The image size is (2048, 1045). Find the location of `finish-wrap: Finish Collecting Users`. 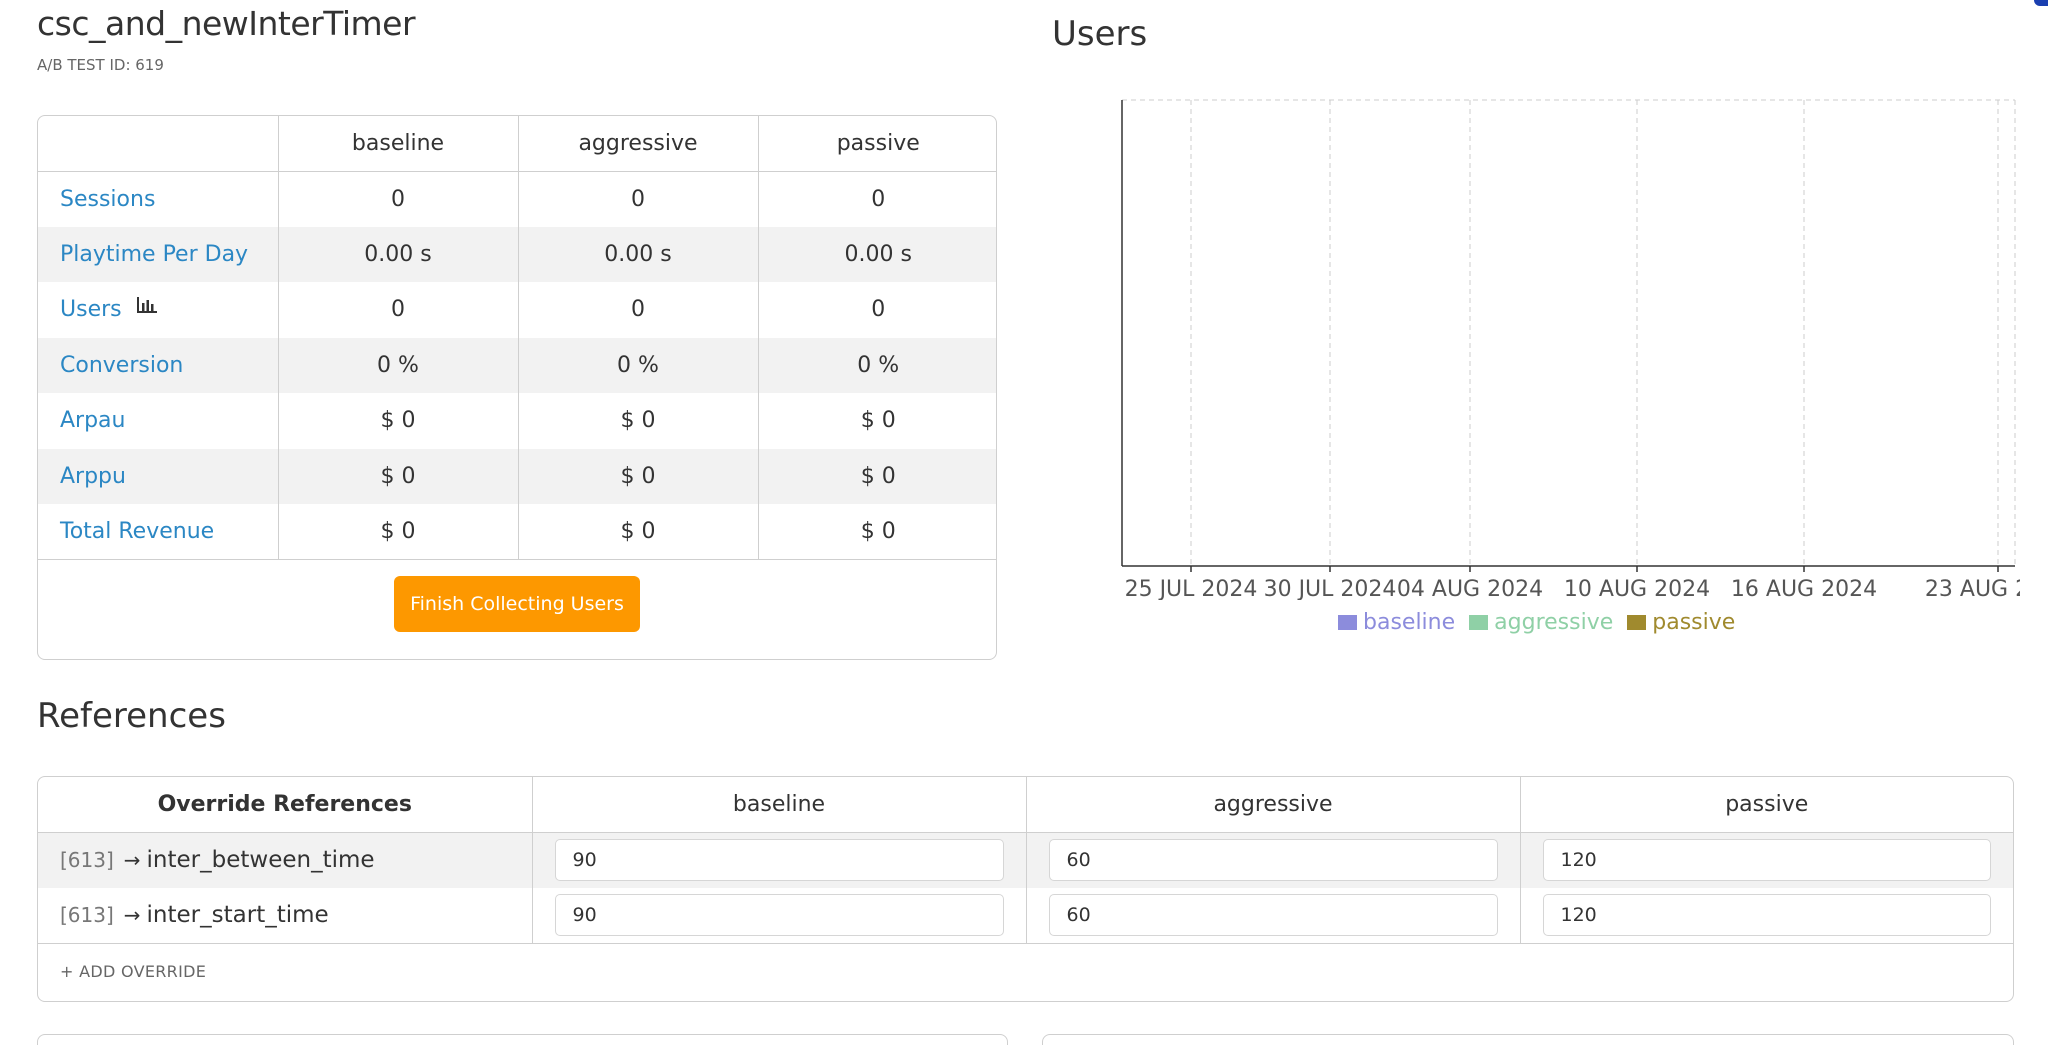

finish-wrap: Finish Collecting Users is located at coordinates (517, 609).